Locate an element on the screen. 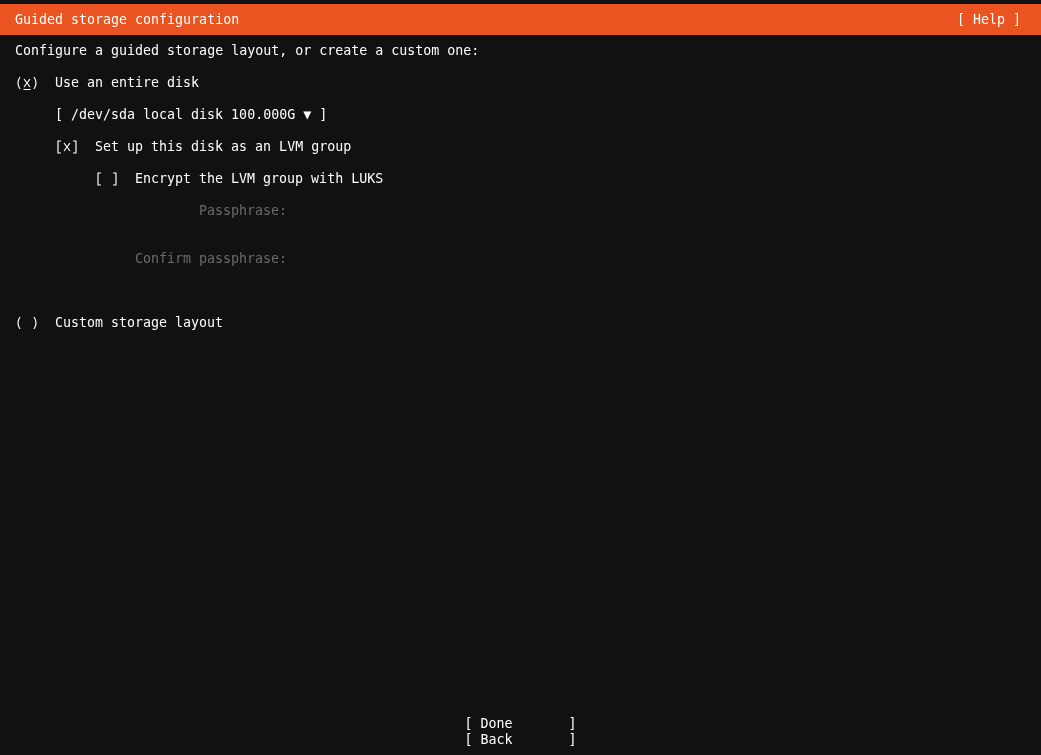  disk-dropdown: [ /dev/sda local disk 100.000G ▼ ] is located at coordinates (191, 115).